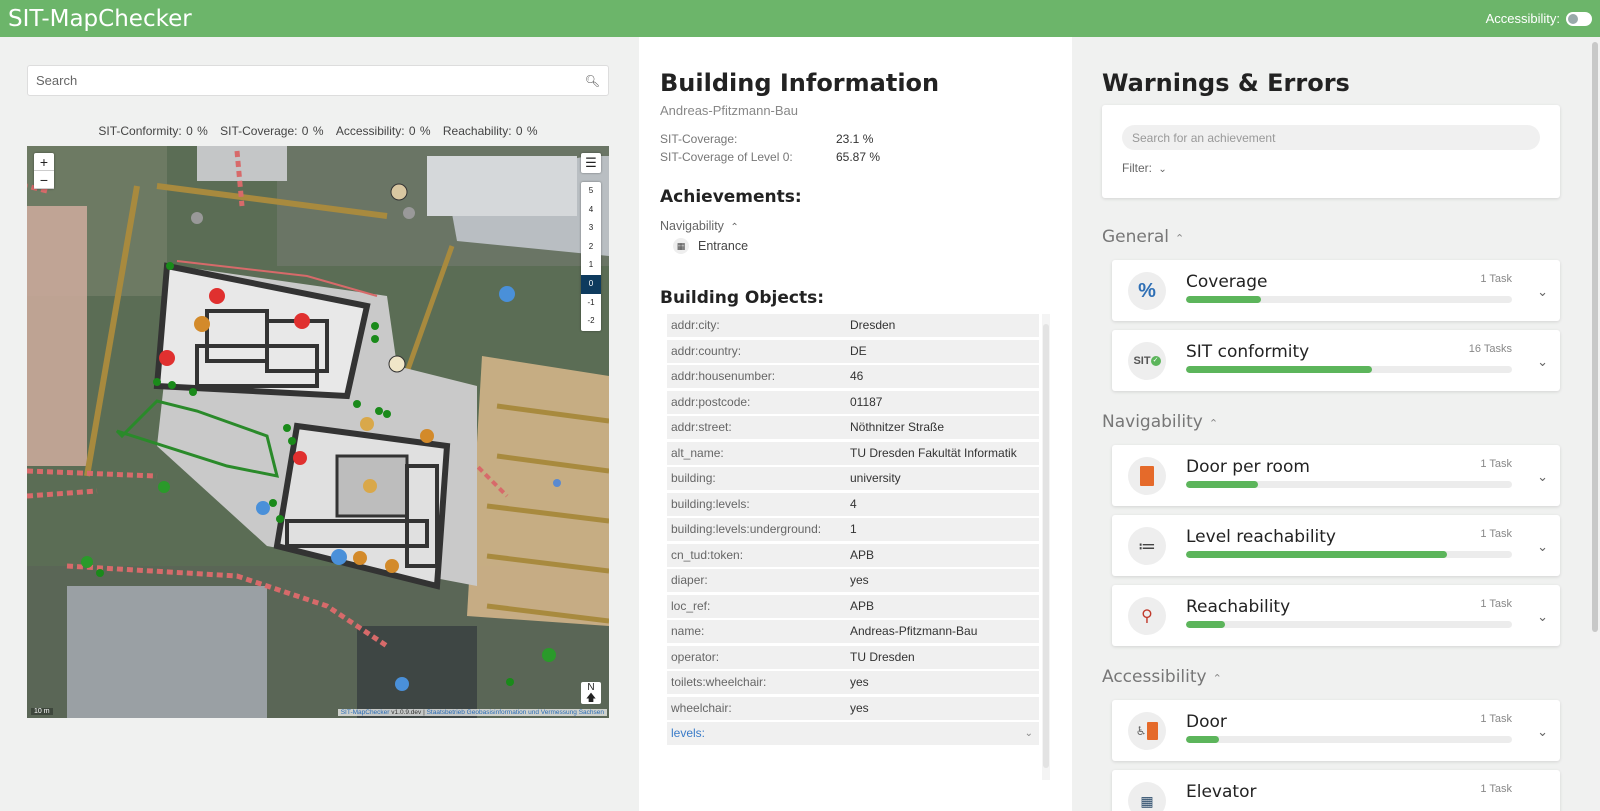 This screenshot has width=1600, height=811. I want to click on level-button: 3, so click(591, 228).